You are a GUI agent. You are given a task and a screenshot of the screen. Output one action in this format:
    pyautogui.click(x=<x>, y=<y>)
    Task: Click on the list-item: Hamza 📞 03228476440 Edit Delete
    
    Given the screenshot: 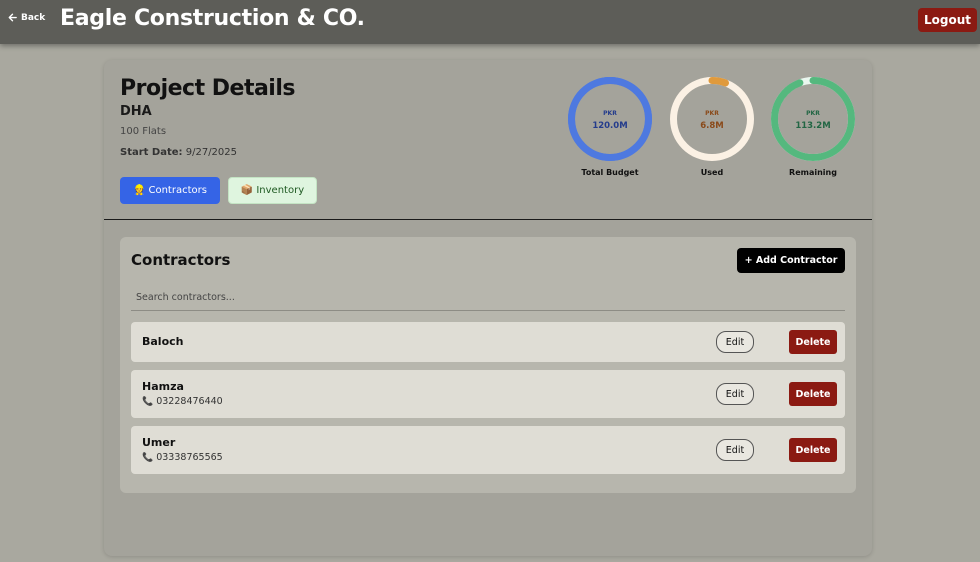 What is the action you would take?
    pyautogui.click(x=488, y=394)
    